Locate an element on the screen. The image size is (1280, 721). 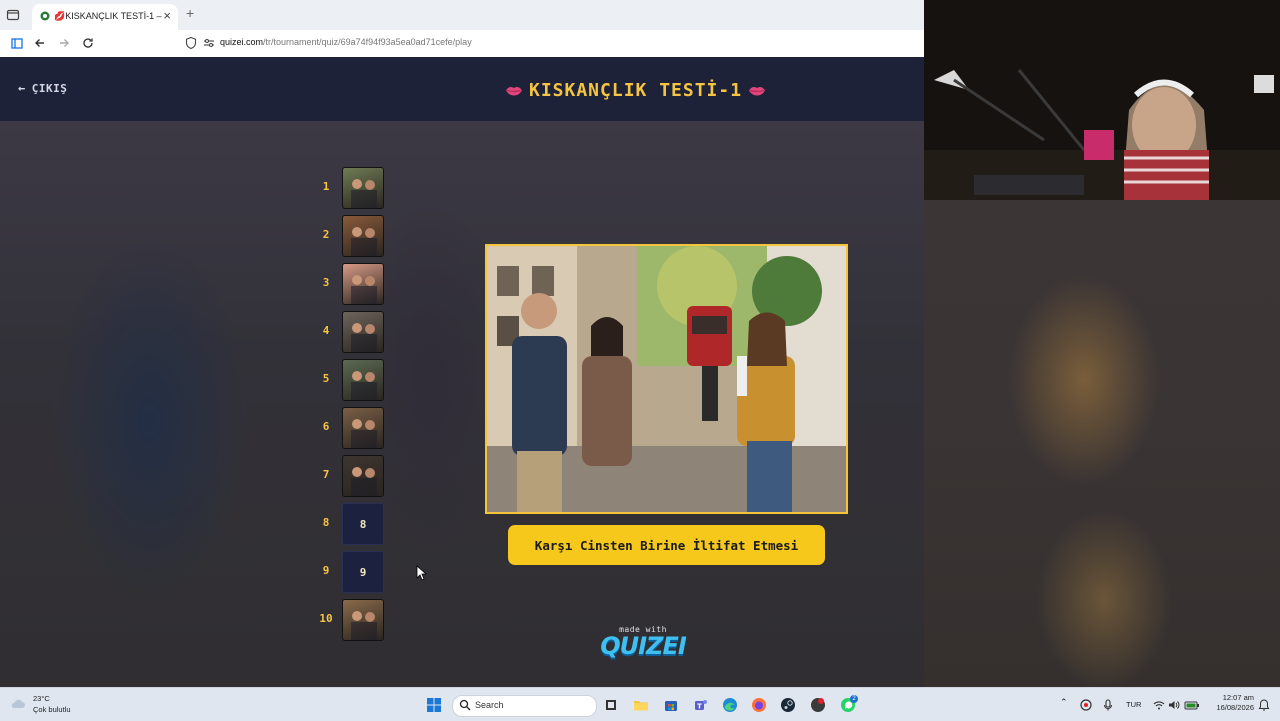
round-number: 4 is located at coordinates (326, 330).